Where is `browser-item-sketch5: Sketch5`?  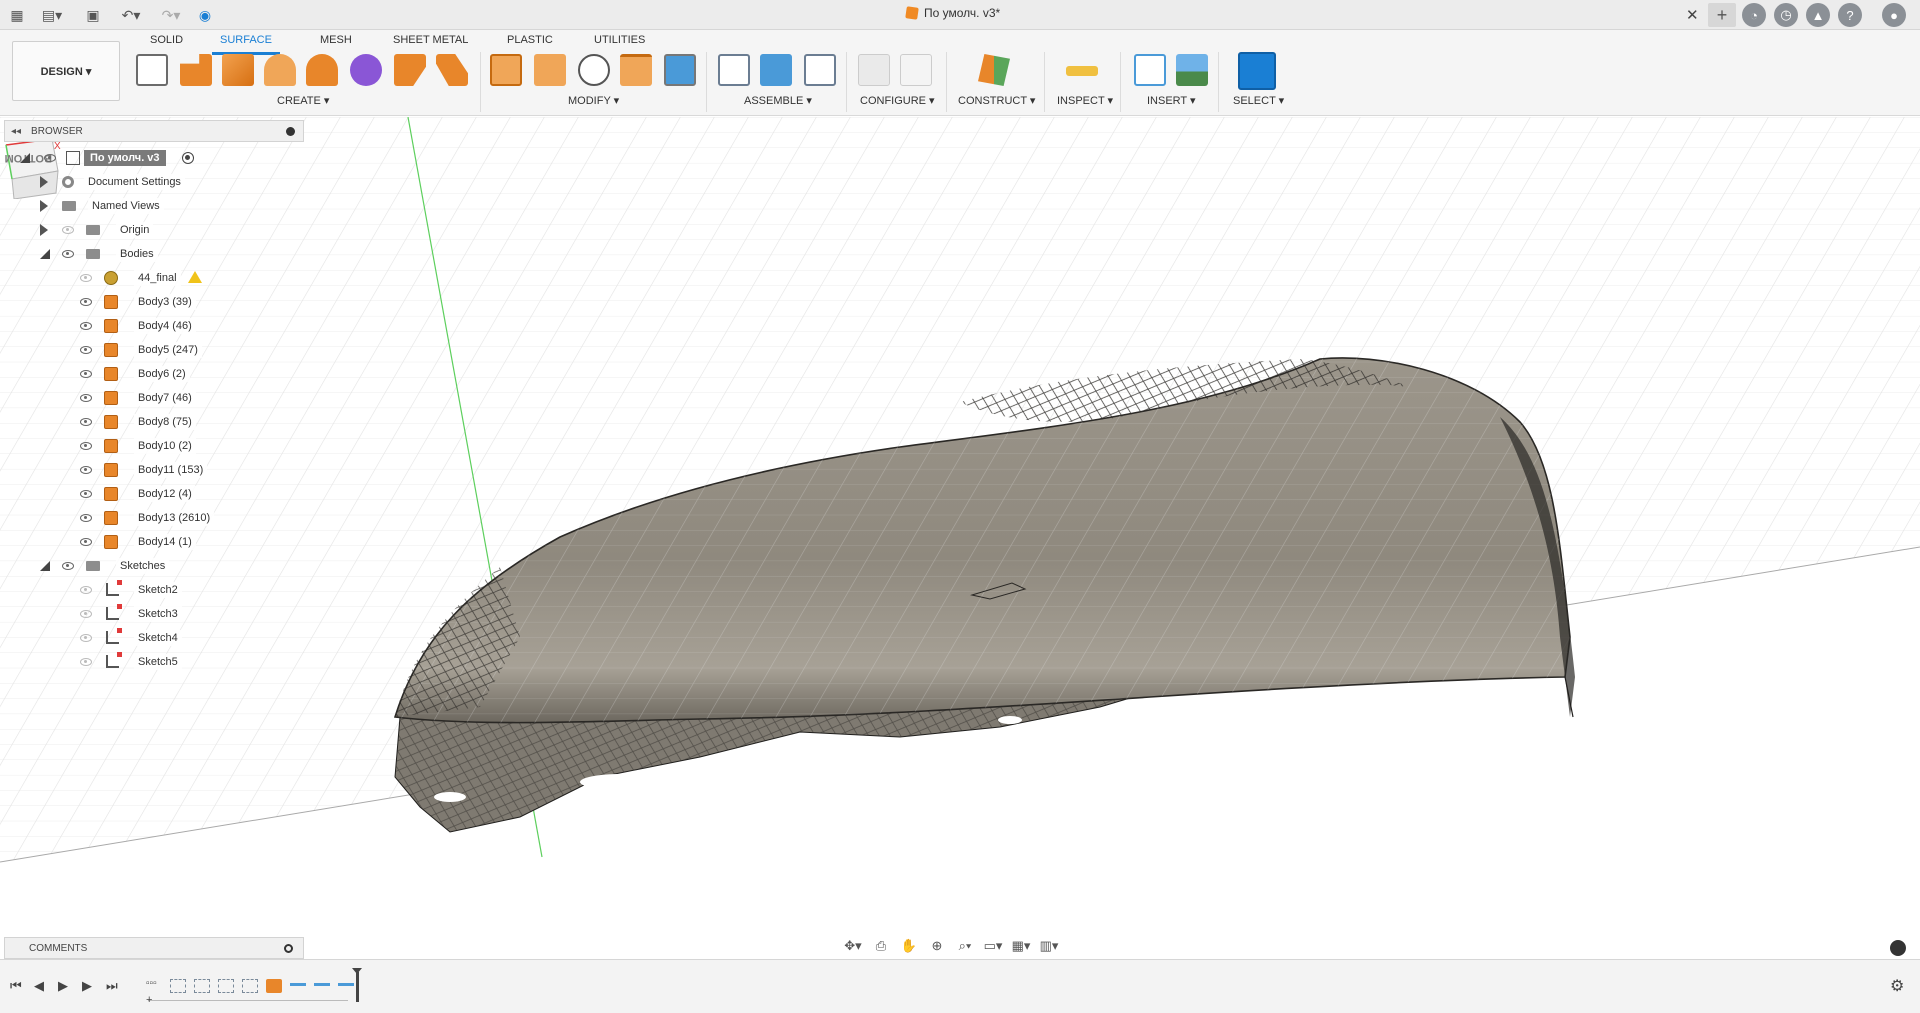 browser-item-sketch5: Sketch5 is located at coordinates (154, 662).